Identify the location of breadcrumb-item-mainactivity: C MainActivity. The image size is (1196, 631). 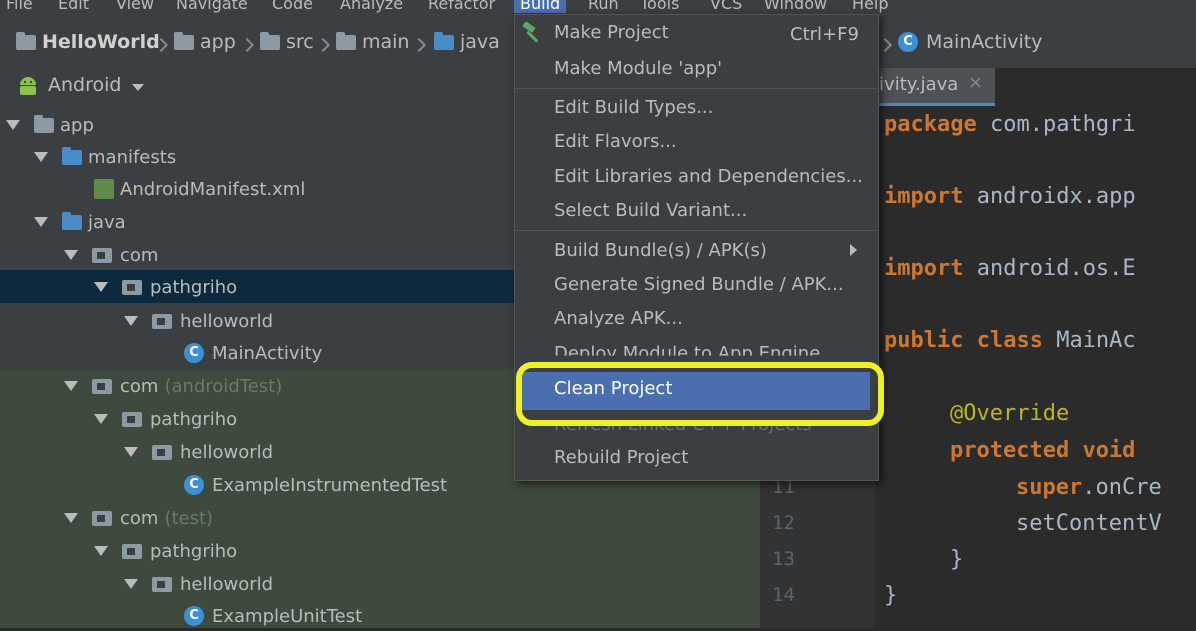
(970, 42).